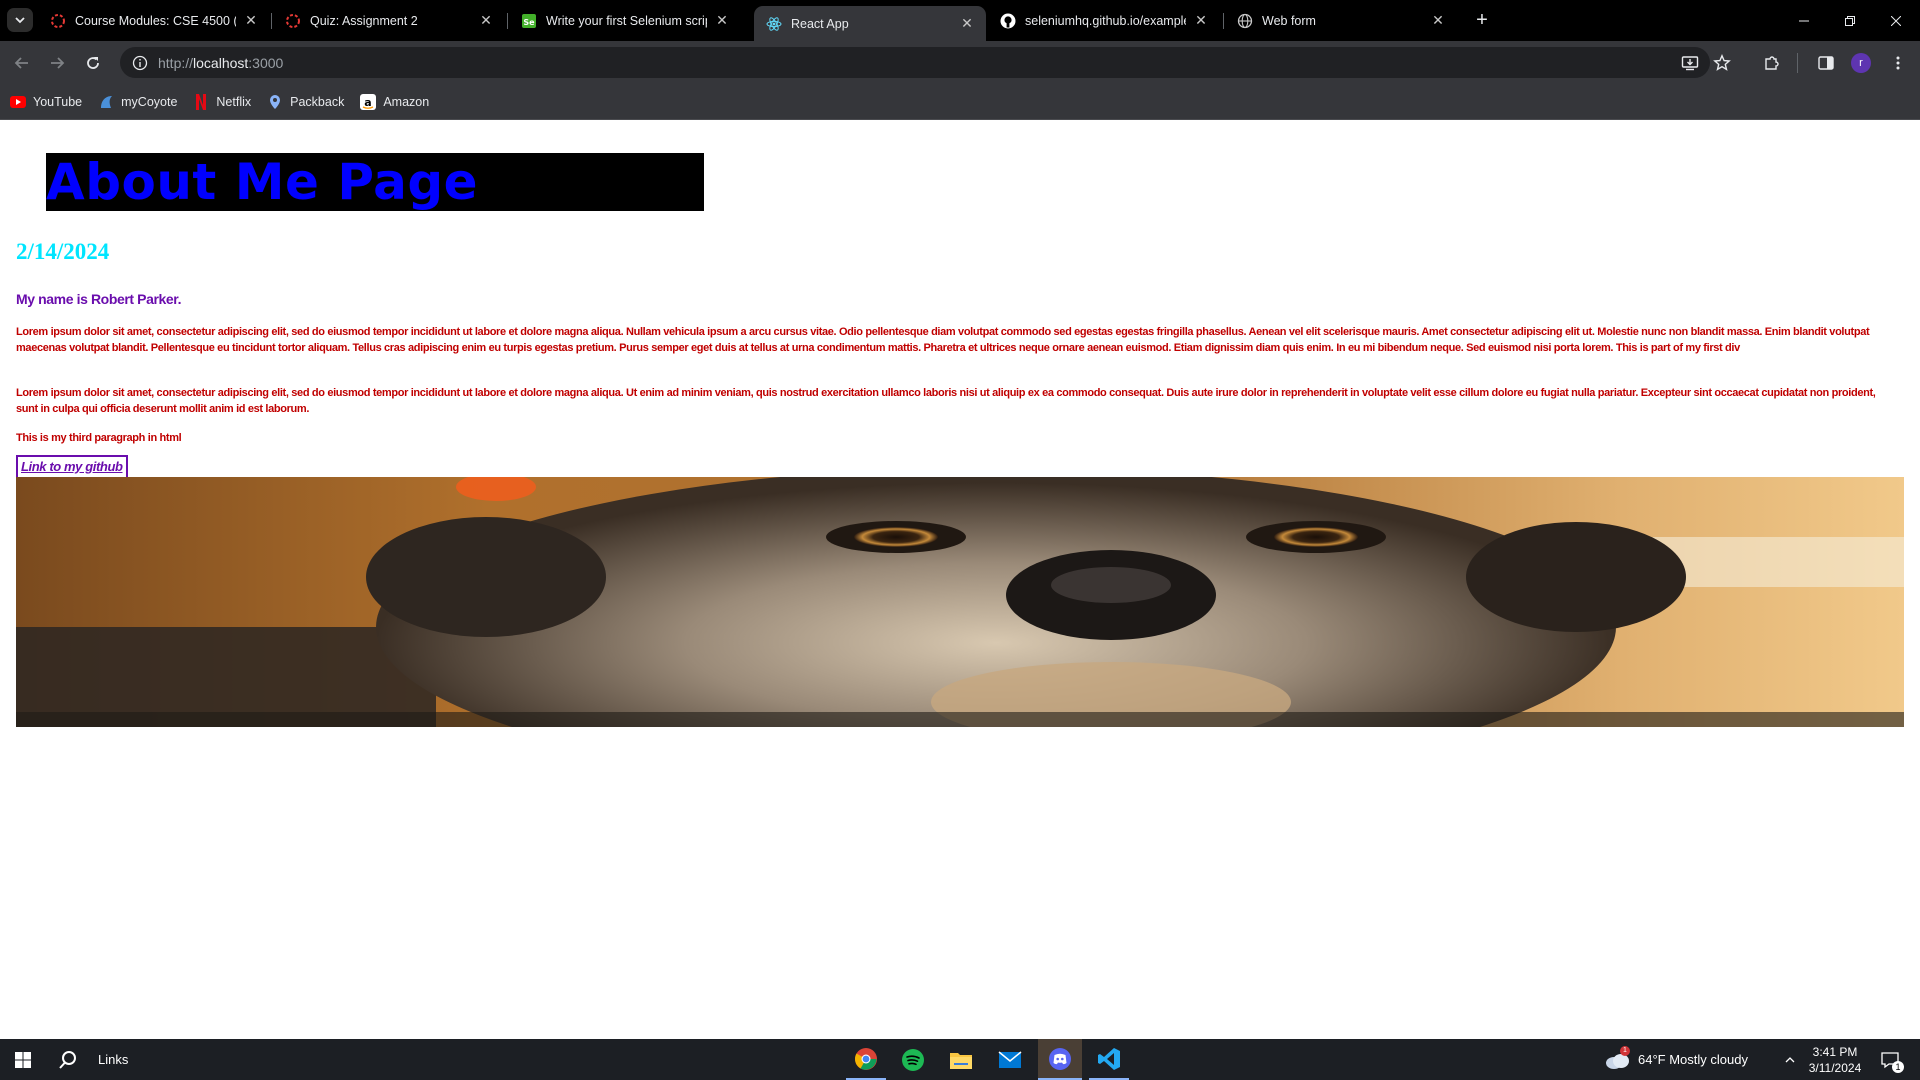 The height and width of the screenshot is (1080, 1920). Describe the element at coordinates (1617, 1057) in the screenshot. I see `cloud-icon: 1` at that location.